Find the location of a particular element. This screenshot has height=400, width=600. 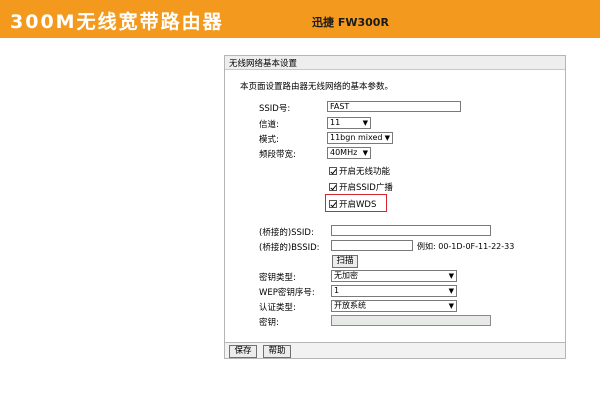

enable-wds-checkbox: 开启WDS is located at coordinates (352, 204).